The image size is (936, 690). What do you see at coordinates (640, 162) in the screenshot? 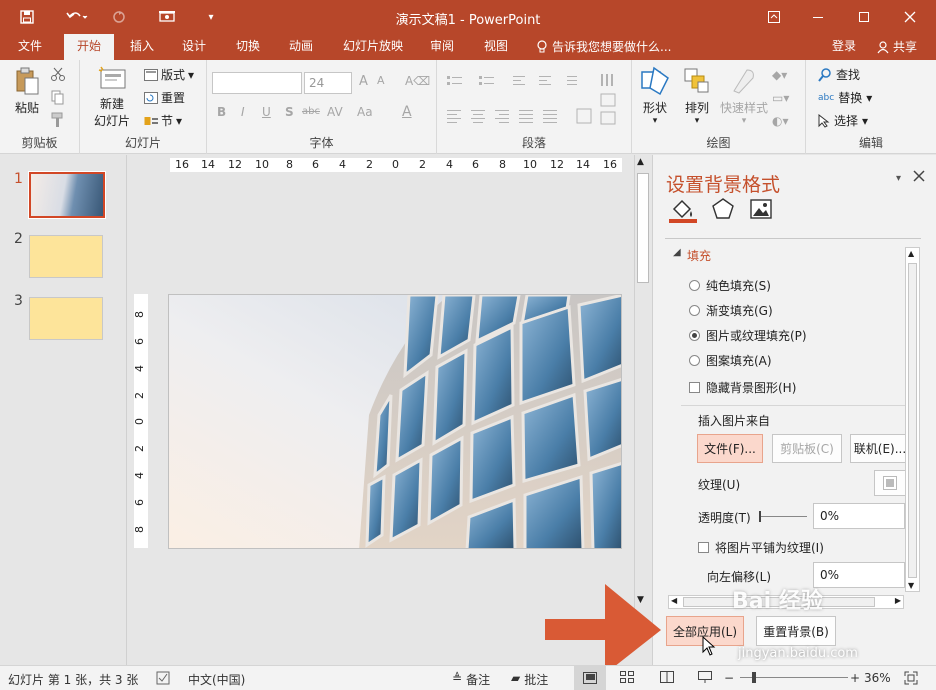
I see `scroll-up-icon: ▲` at bounding box center [640, 162].